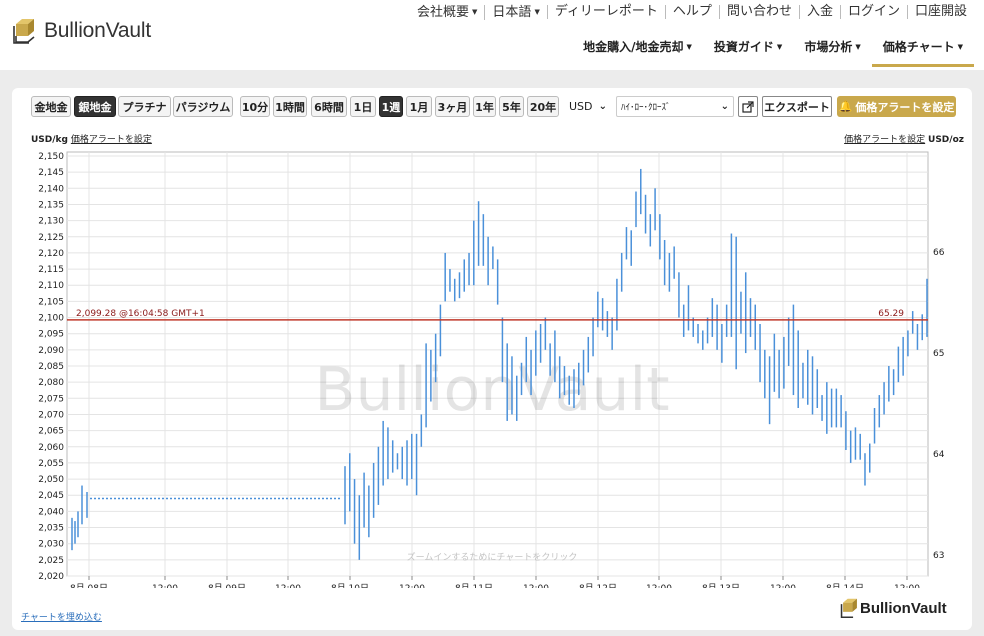  Describe the element at coordinates (61, 616) in the screenshot. I see `embed-chart-link: チャートを埋め込む` at that location.